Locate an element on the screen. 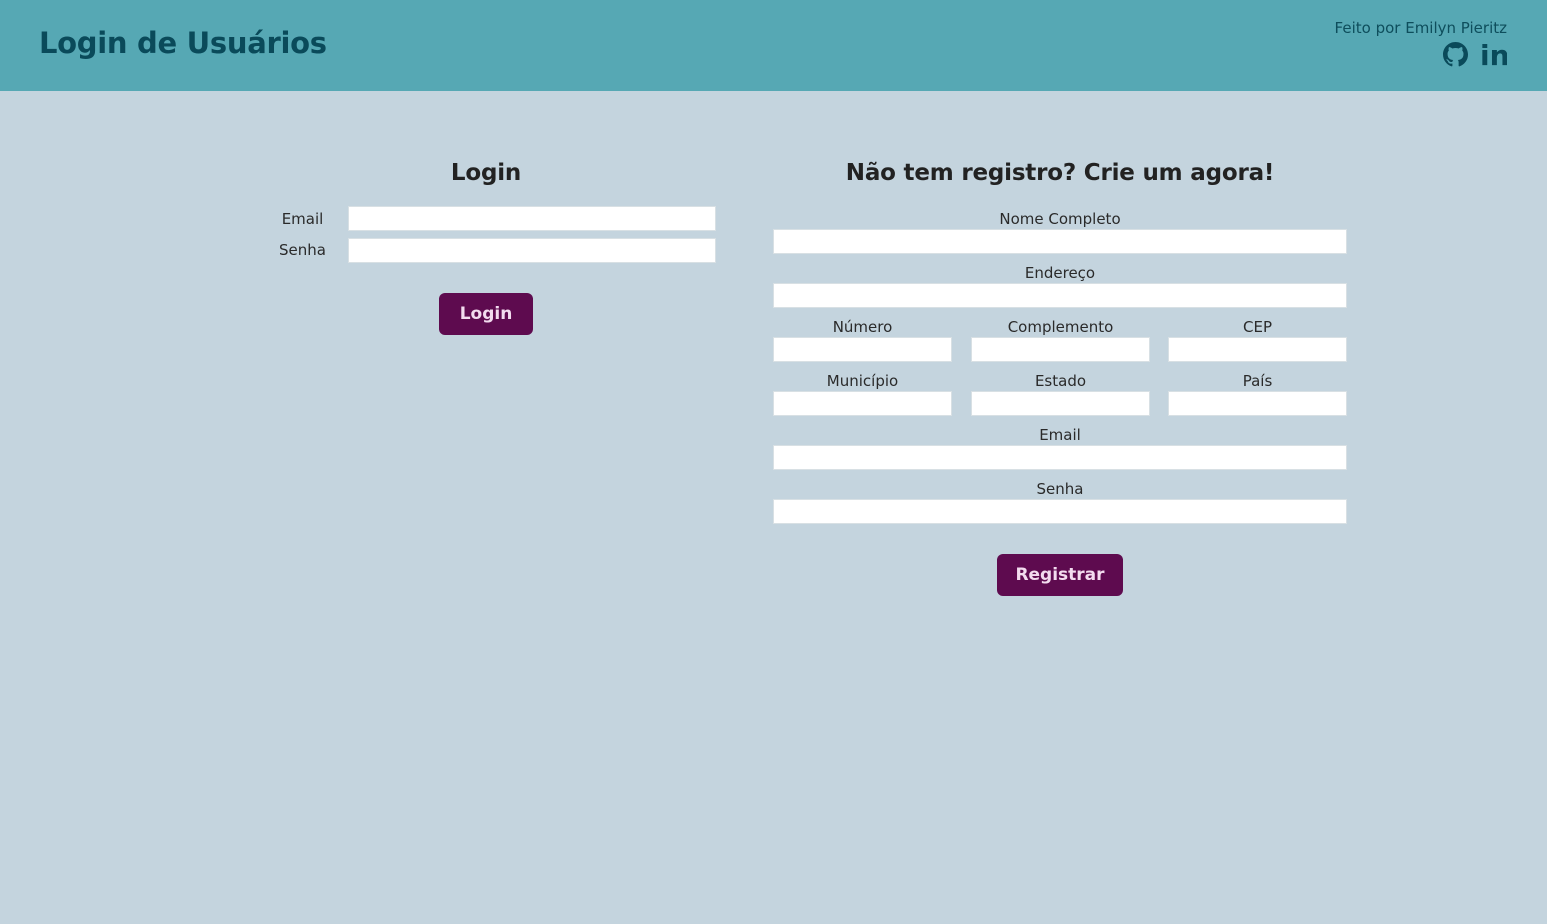  address-input is located at coordinates (1060, 295).